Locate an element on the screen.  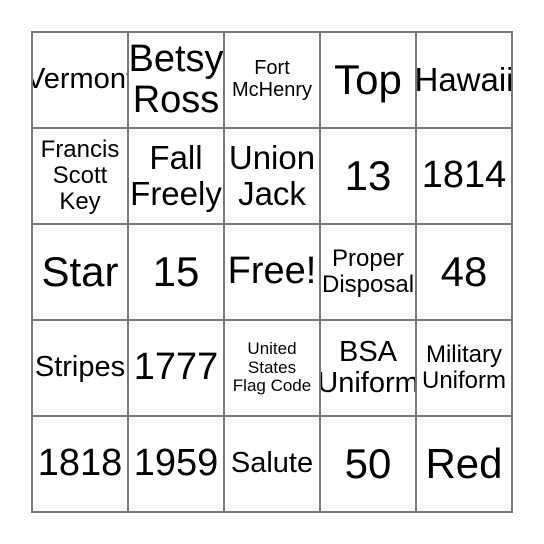
bingo-cell-label: 50 is located at coordinates (368, 464).